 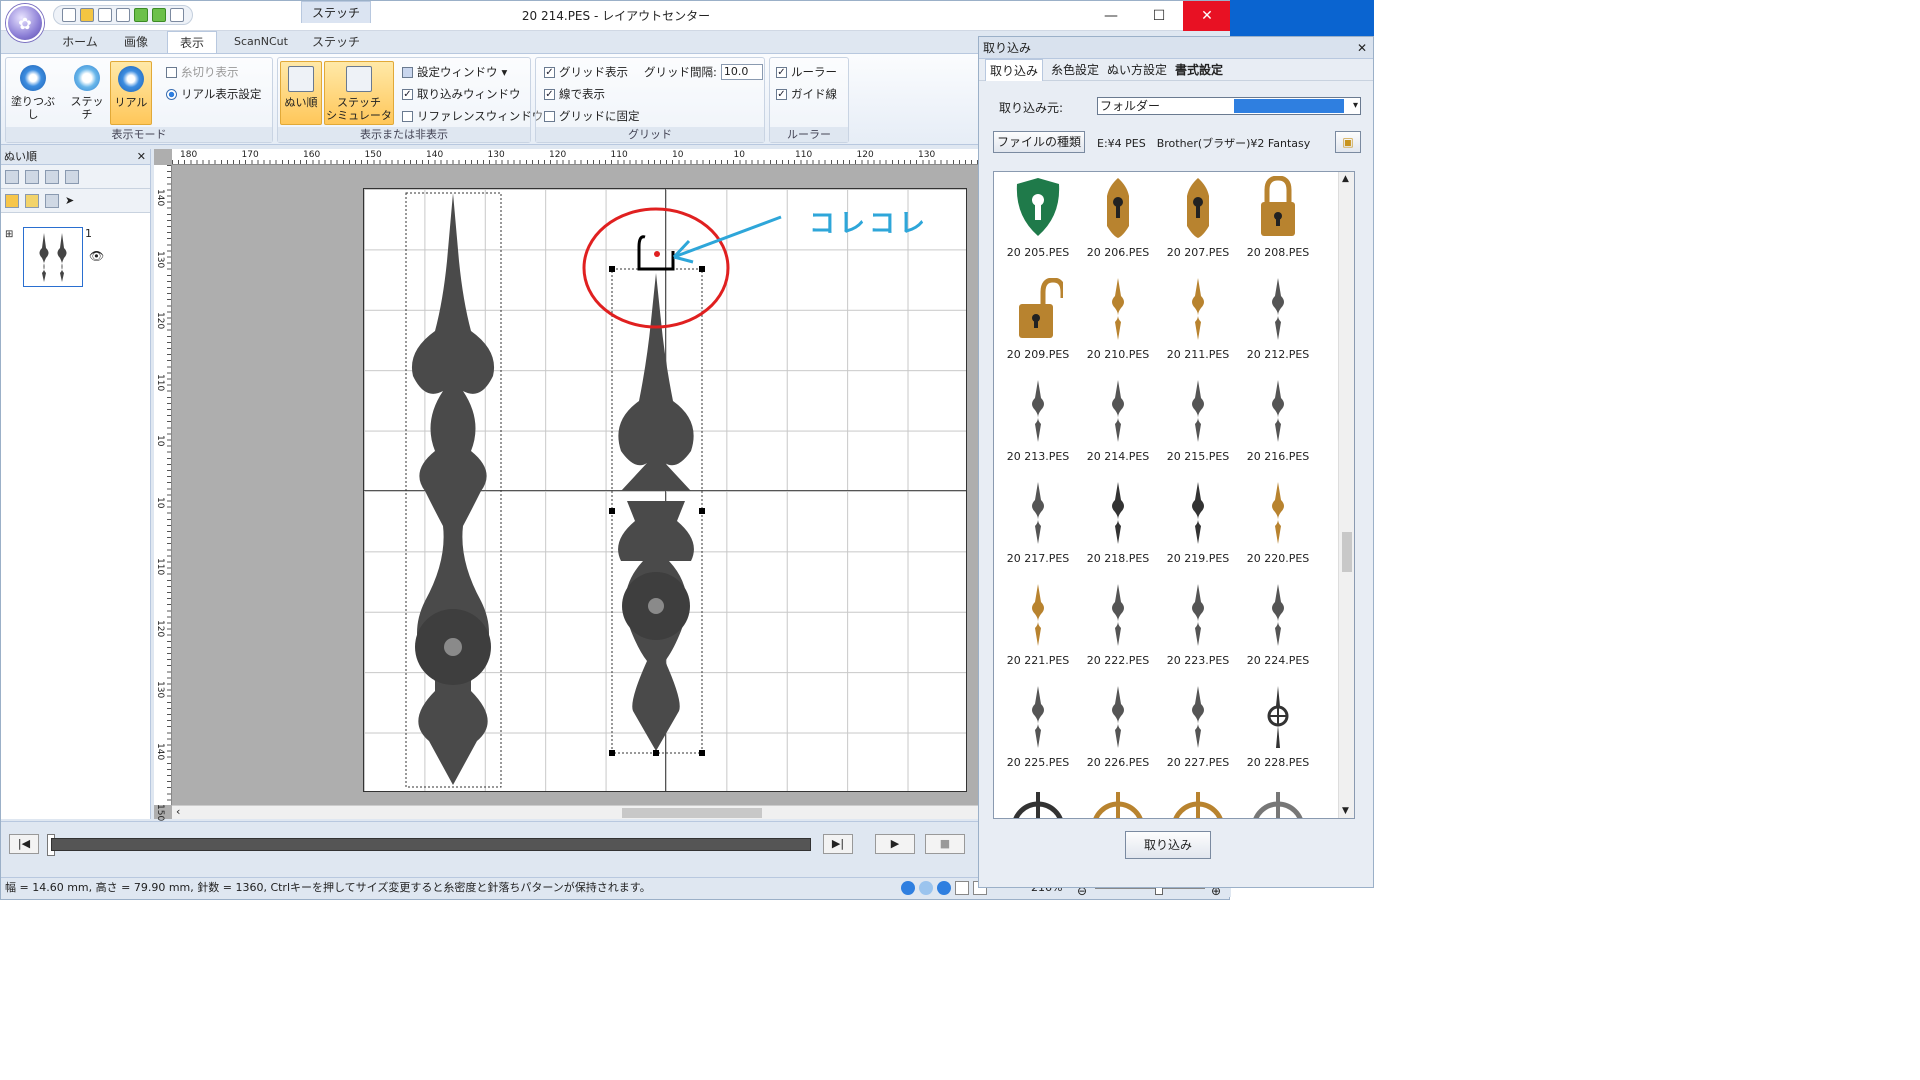 What do you see at coordinates (472, 116) in the screenshot?
I see `reference-window-checkbox: リファレンスウィンドウ` at bounding box center [472, 116].